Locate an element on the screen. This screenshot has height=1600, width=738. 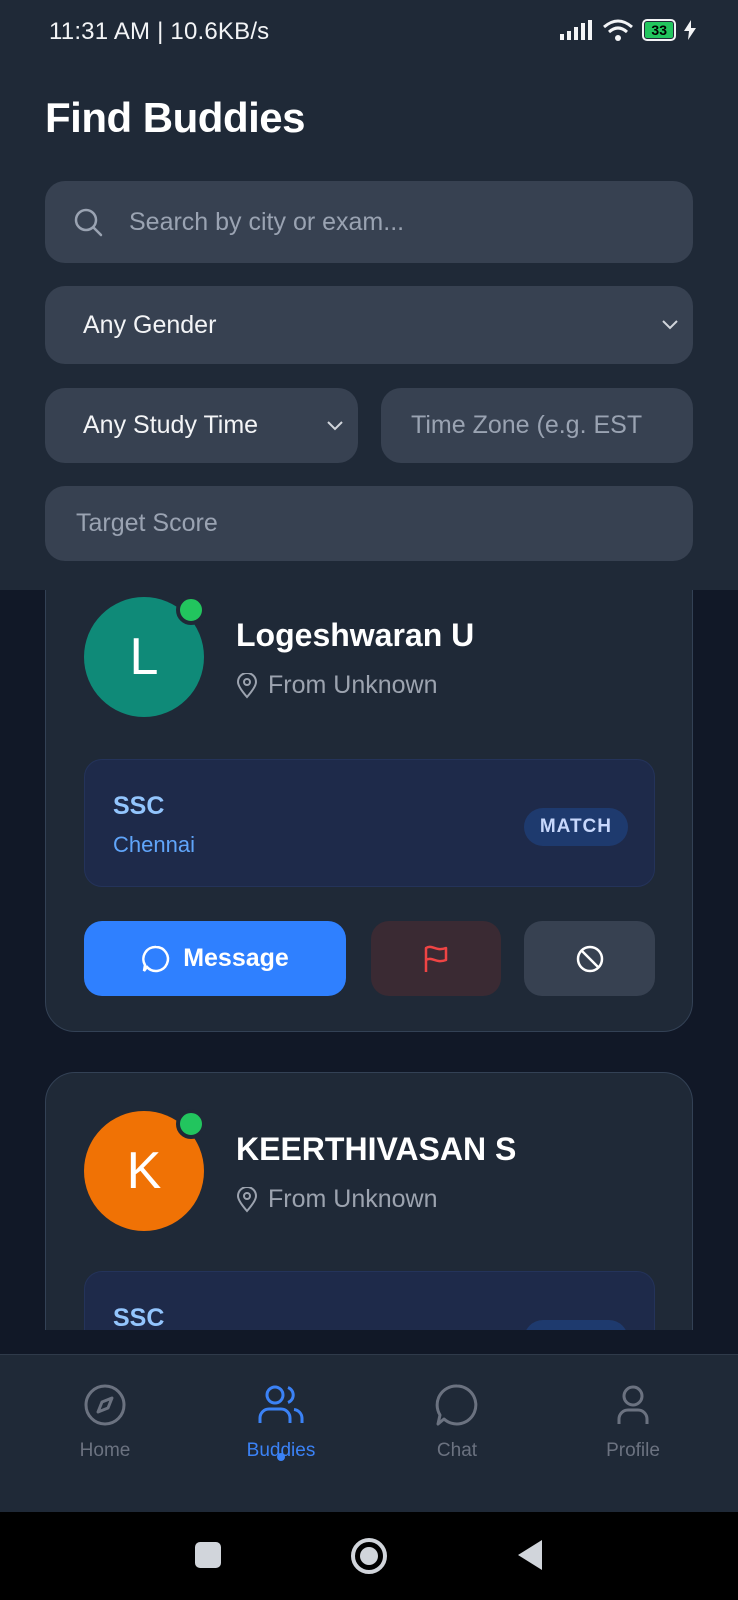
buddy-card: K KEERTHIVASAN S From Unknown SSC MATCH is located at coordinates (369, 1201).